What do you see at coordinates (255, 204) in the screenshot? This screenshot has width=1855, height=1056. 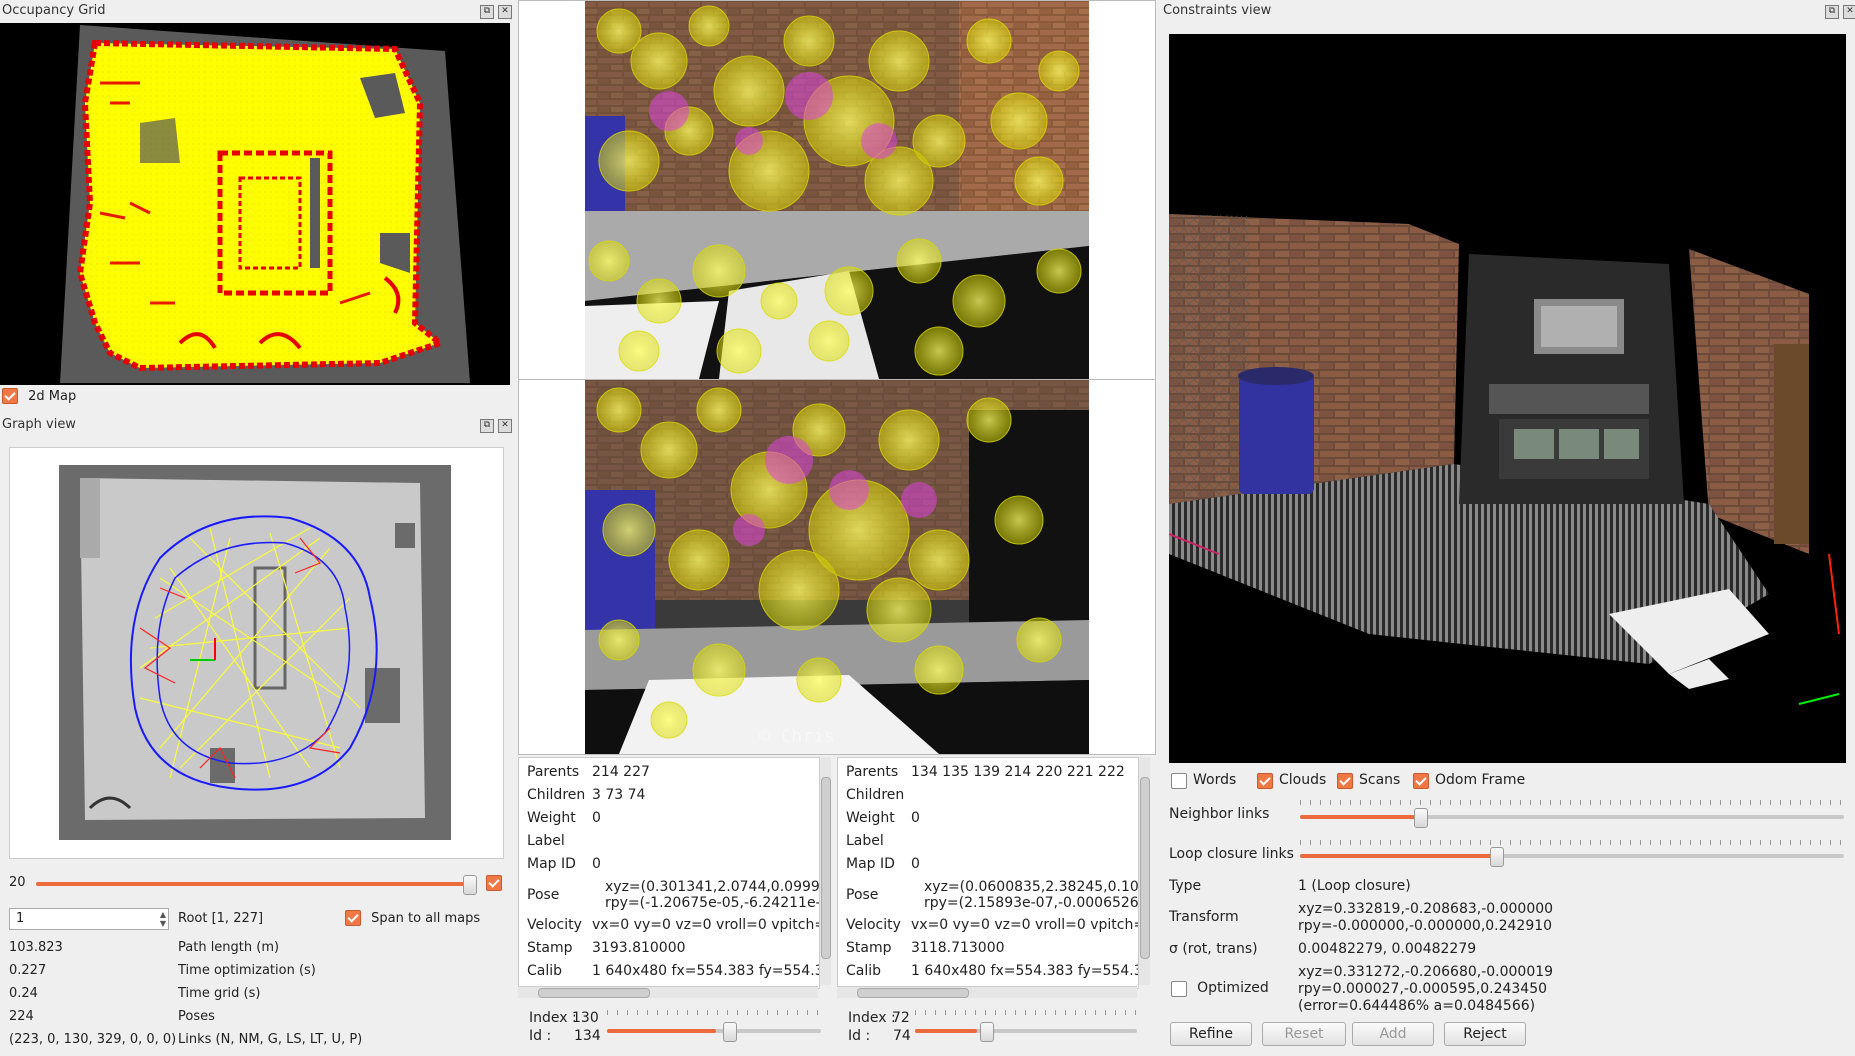 I see `occupancy-grid-canvas` at bounding box center [255, 204].